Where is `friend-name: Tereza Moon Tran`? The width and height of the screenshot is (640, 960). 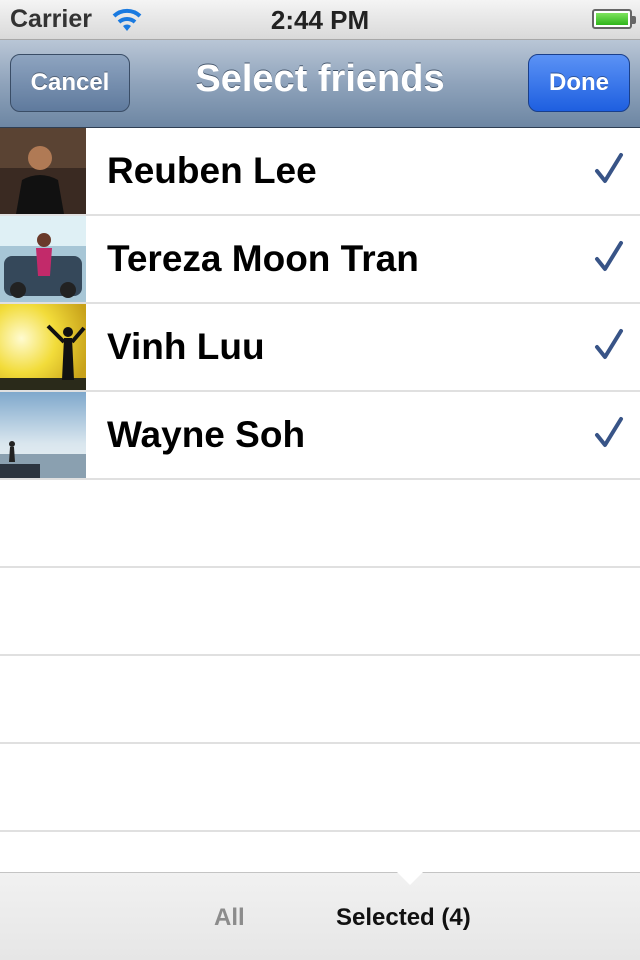
friend-name: Tereza Moon Tran is located at coordinates (263, 258).